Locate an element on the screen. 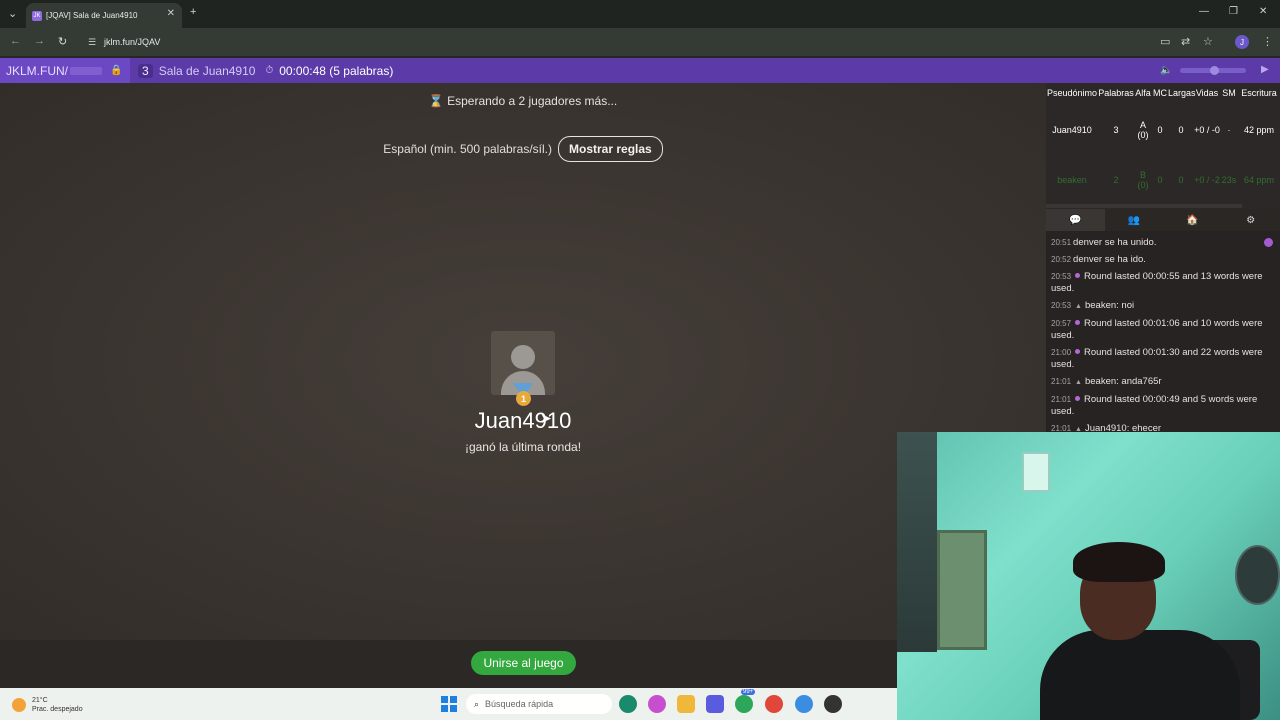  search-icon: ⌕ is located at coordinates (477, 703).